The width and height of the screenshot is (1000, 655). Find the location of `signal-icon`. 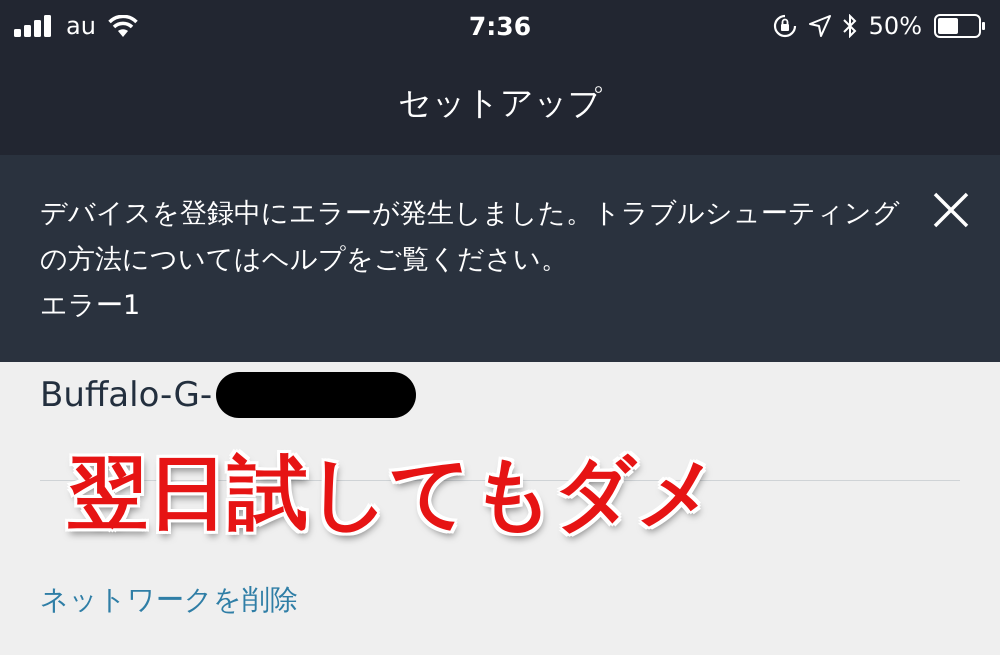

signal-icon is located at coordinates (34, 26).